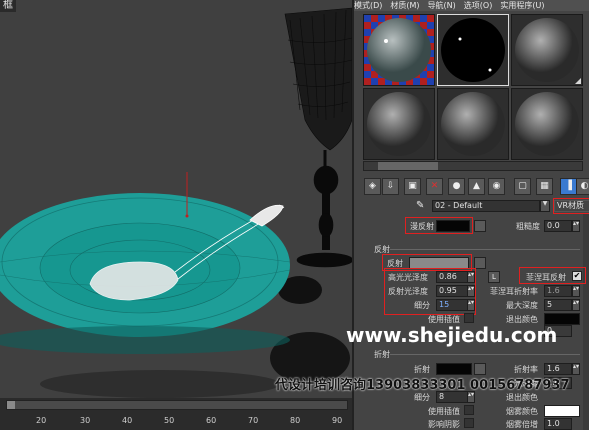  What do you see at coordinates (422, 397) in the screenshot?
I see `refract-subdivs-label: 细分` at bounding box center [422, 397].